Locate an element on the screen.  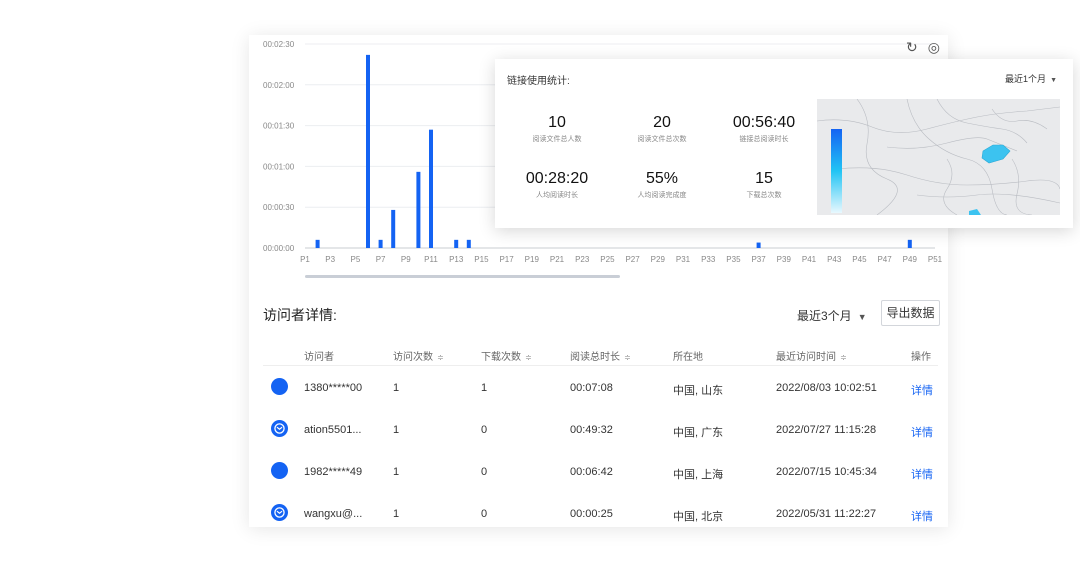
visitor-name: 1982*****49 is located at coordinates (333, 472).